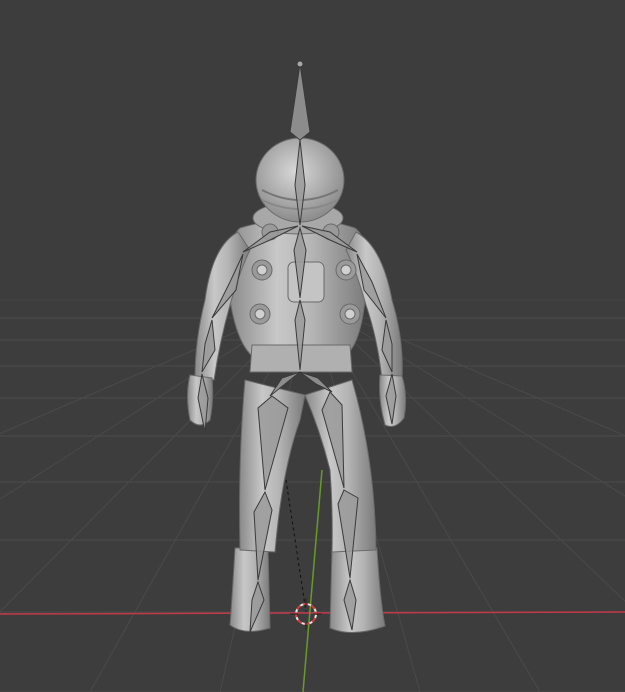  What do you see at coordinates (296, 546) in the screenshot?
I see `parent-relation-line` at bounding box center [296, 546].